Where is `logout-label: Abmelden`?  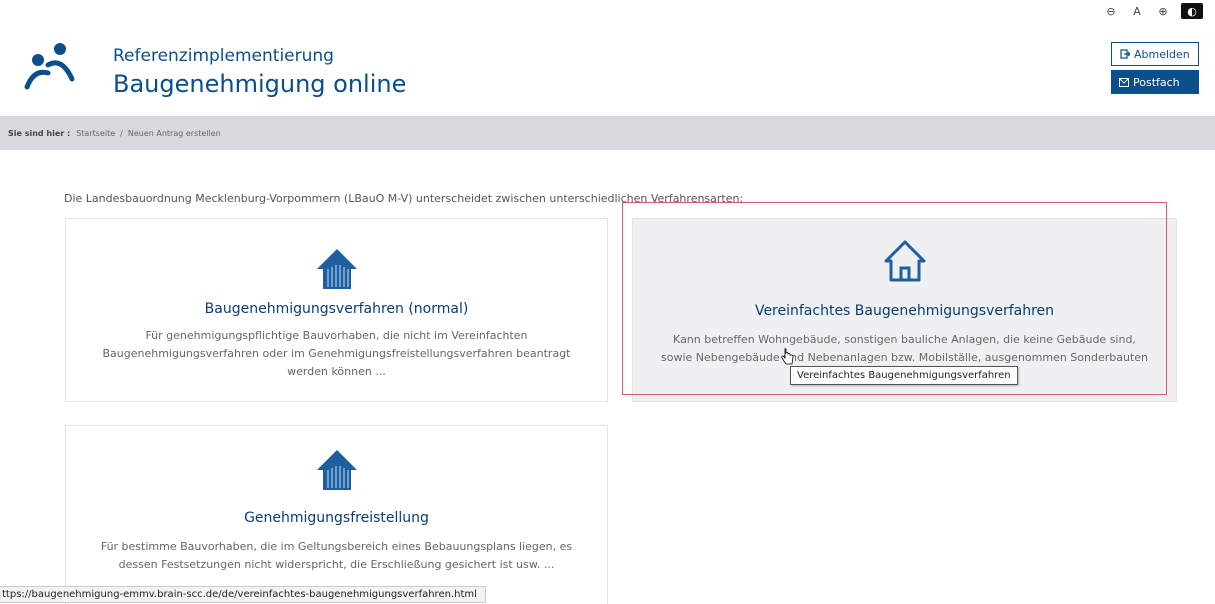
logout-label: Abmelden is located at coordinates (1162, 54).